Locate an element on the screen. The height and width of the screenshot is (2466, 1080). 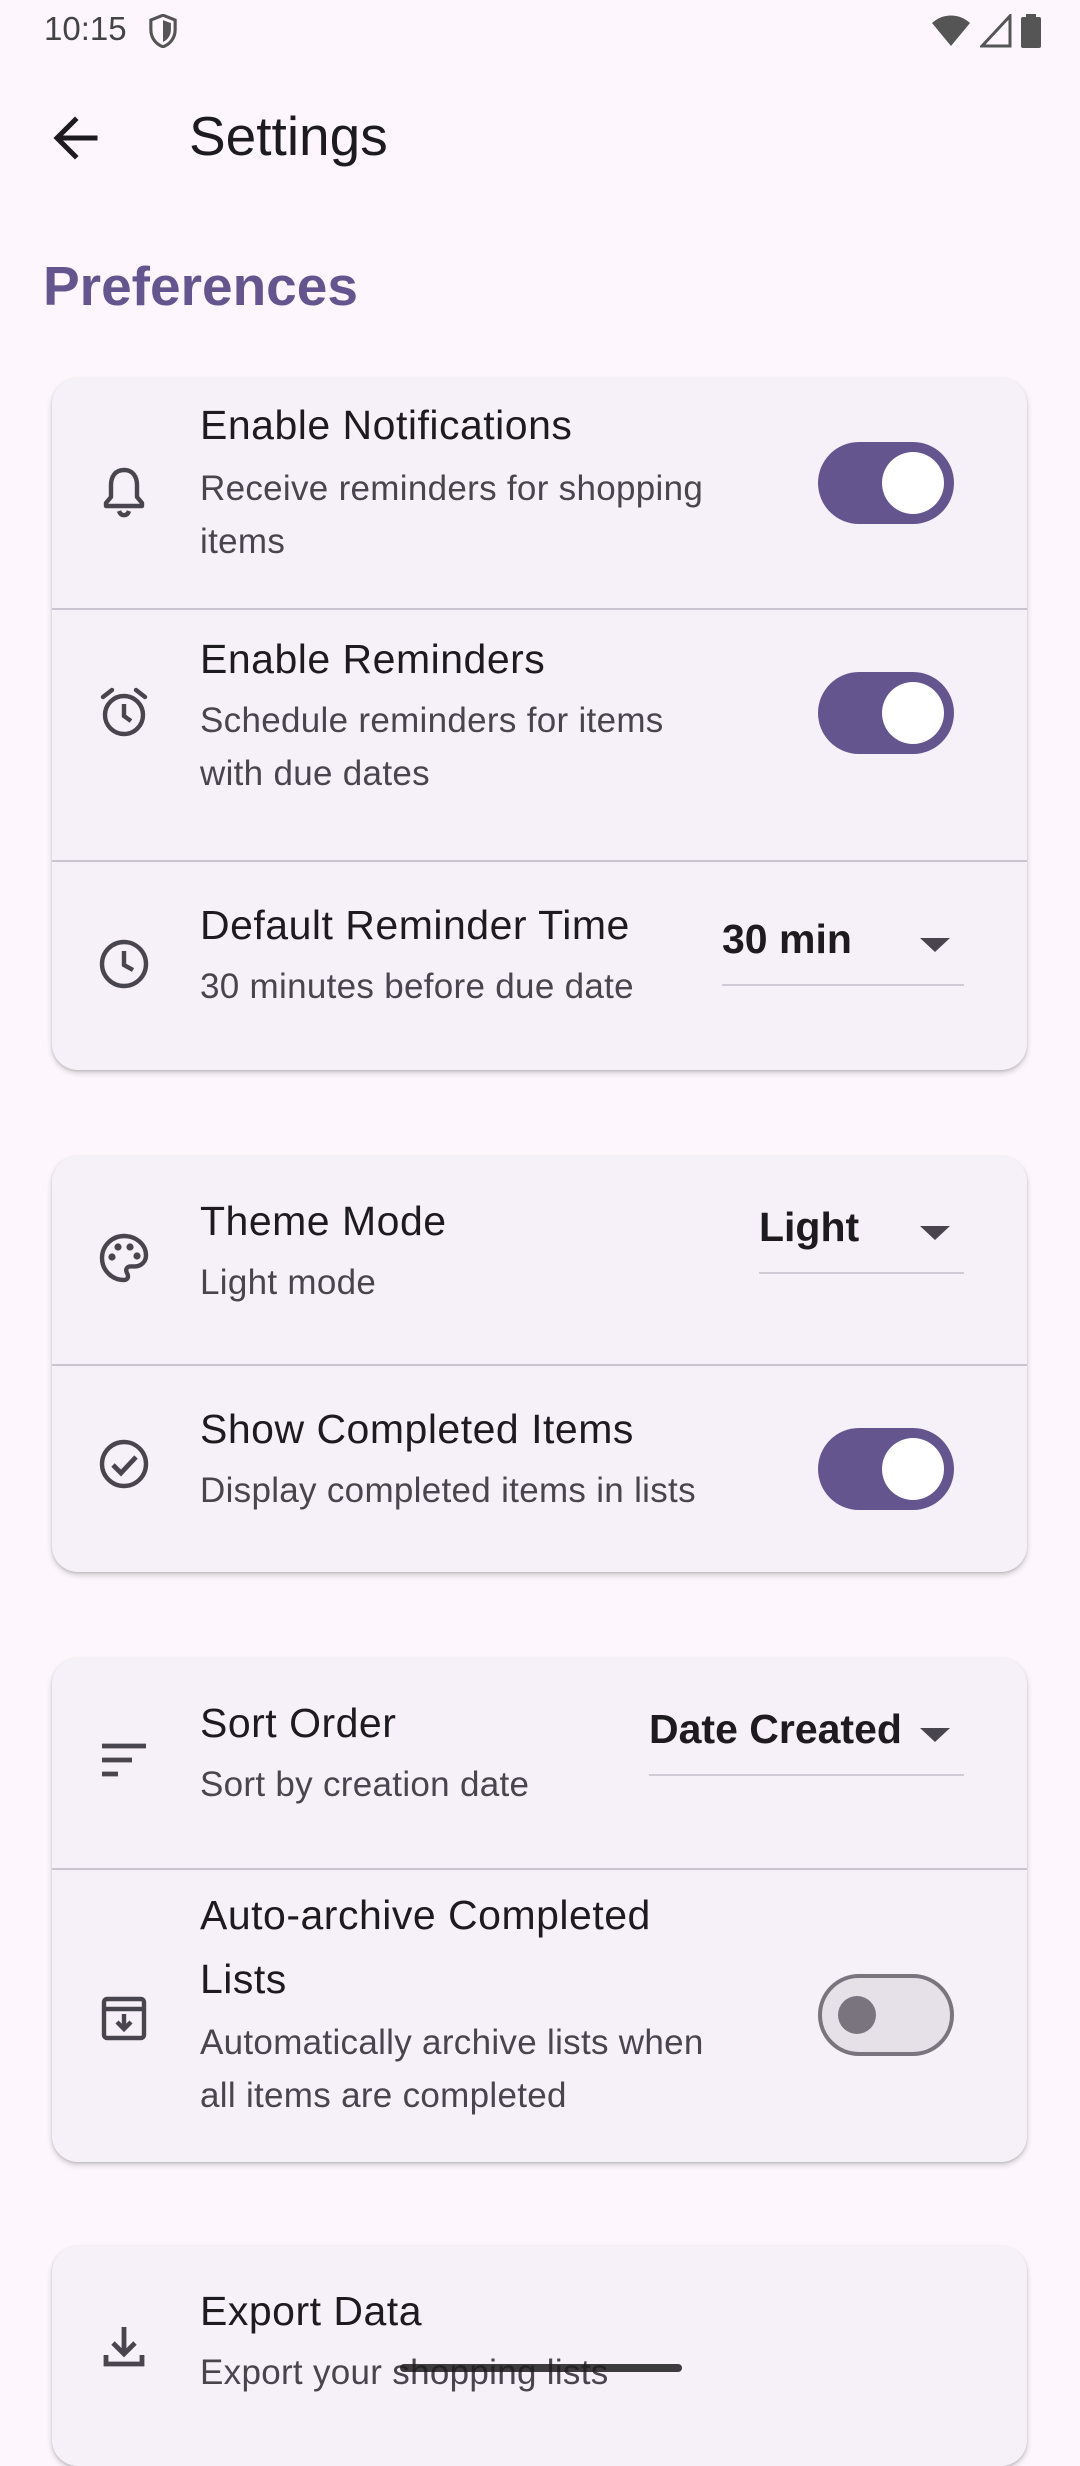
show-completed-toggle is located at coordinates (886, 1469).